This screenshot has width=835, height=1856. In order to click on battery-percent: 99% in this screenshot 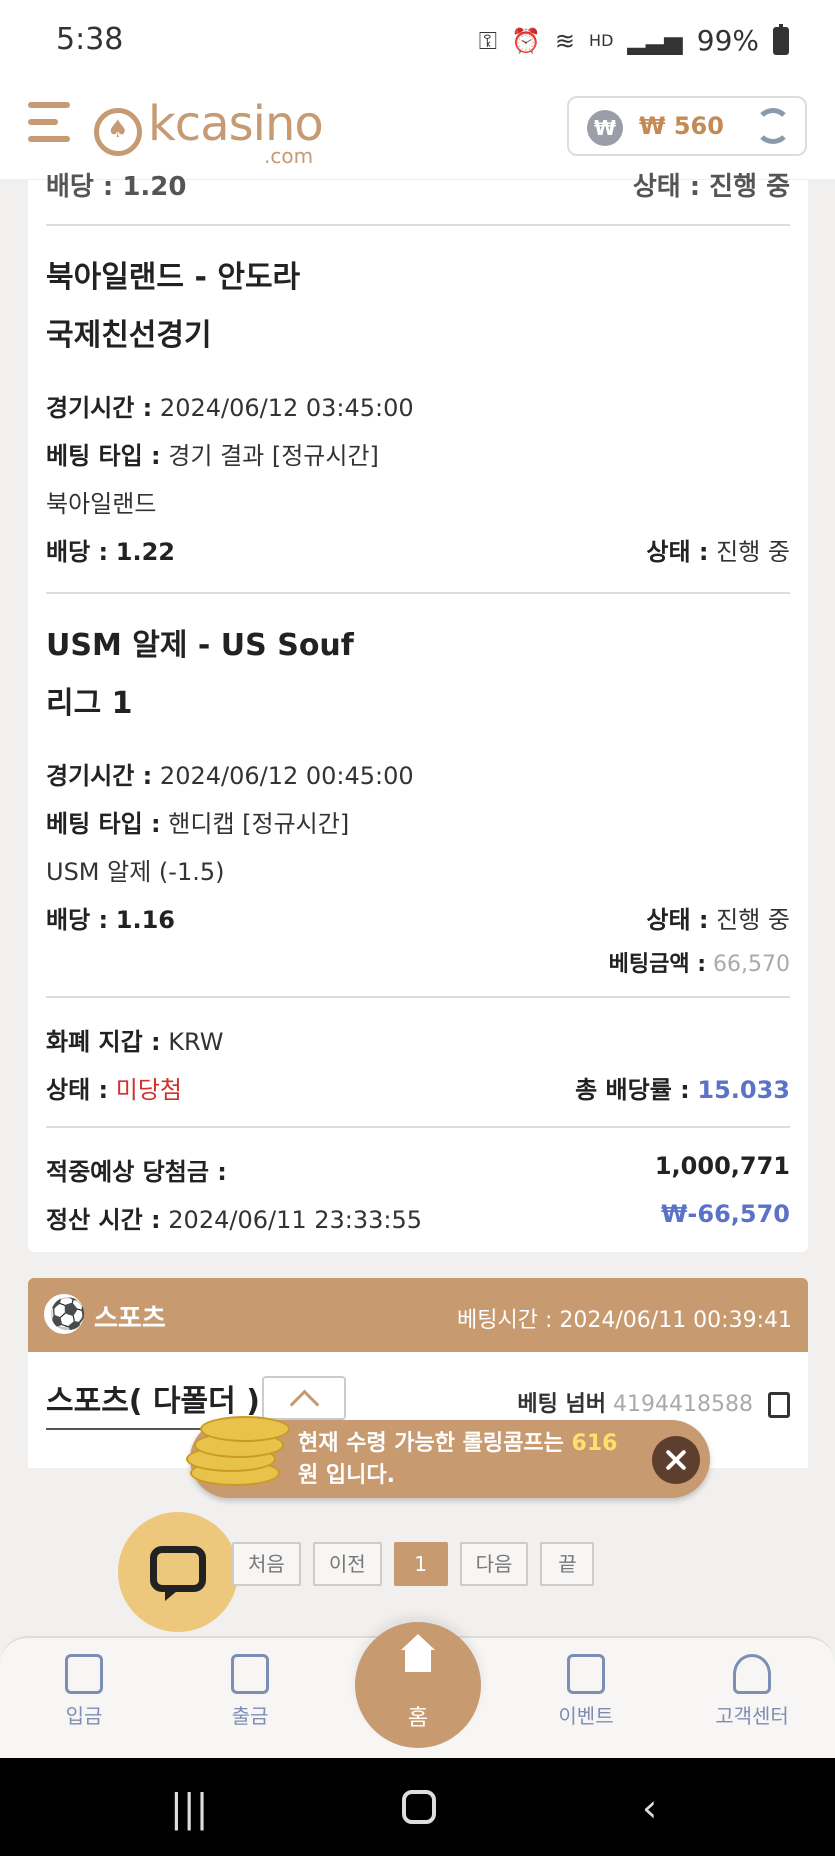, I will do `click(727, 40)`.